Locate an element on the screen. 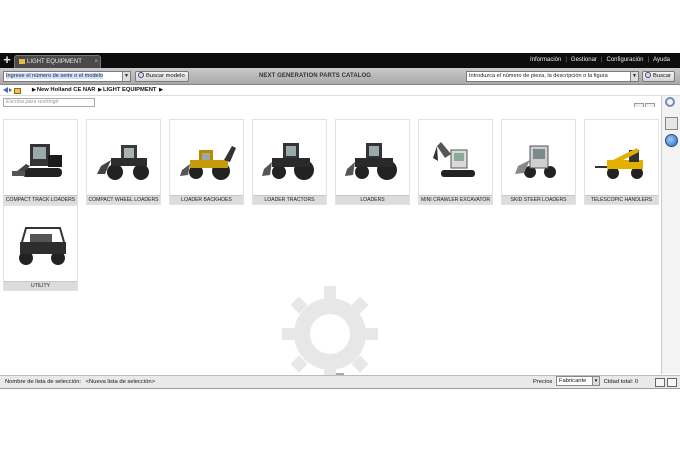 The height and width of the screenshot is (450, 680). catalog-title: NEXT GENERATION PARTS CATALOG is located at coordinates (315, 76).